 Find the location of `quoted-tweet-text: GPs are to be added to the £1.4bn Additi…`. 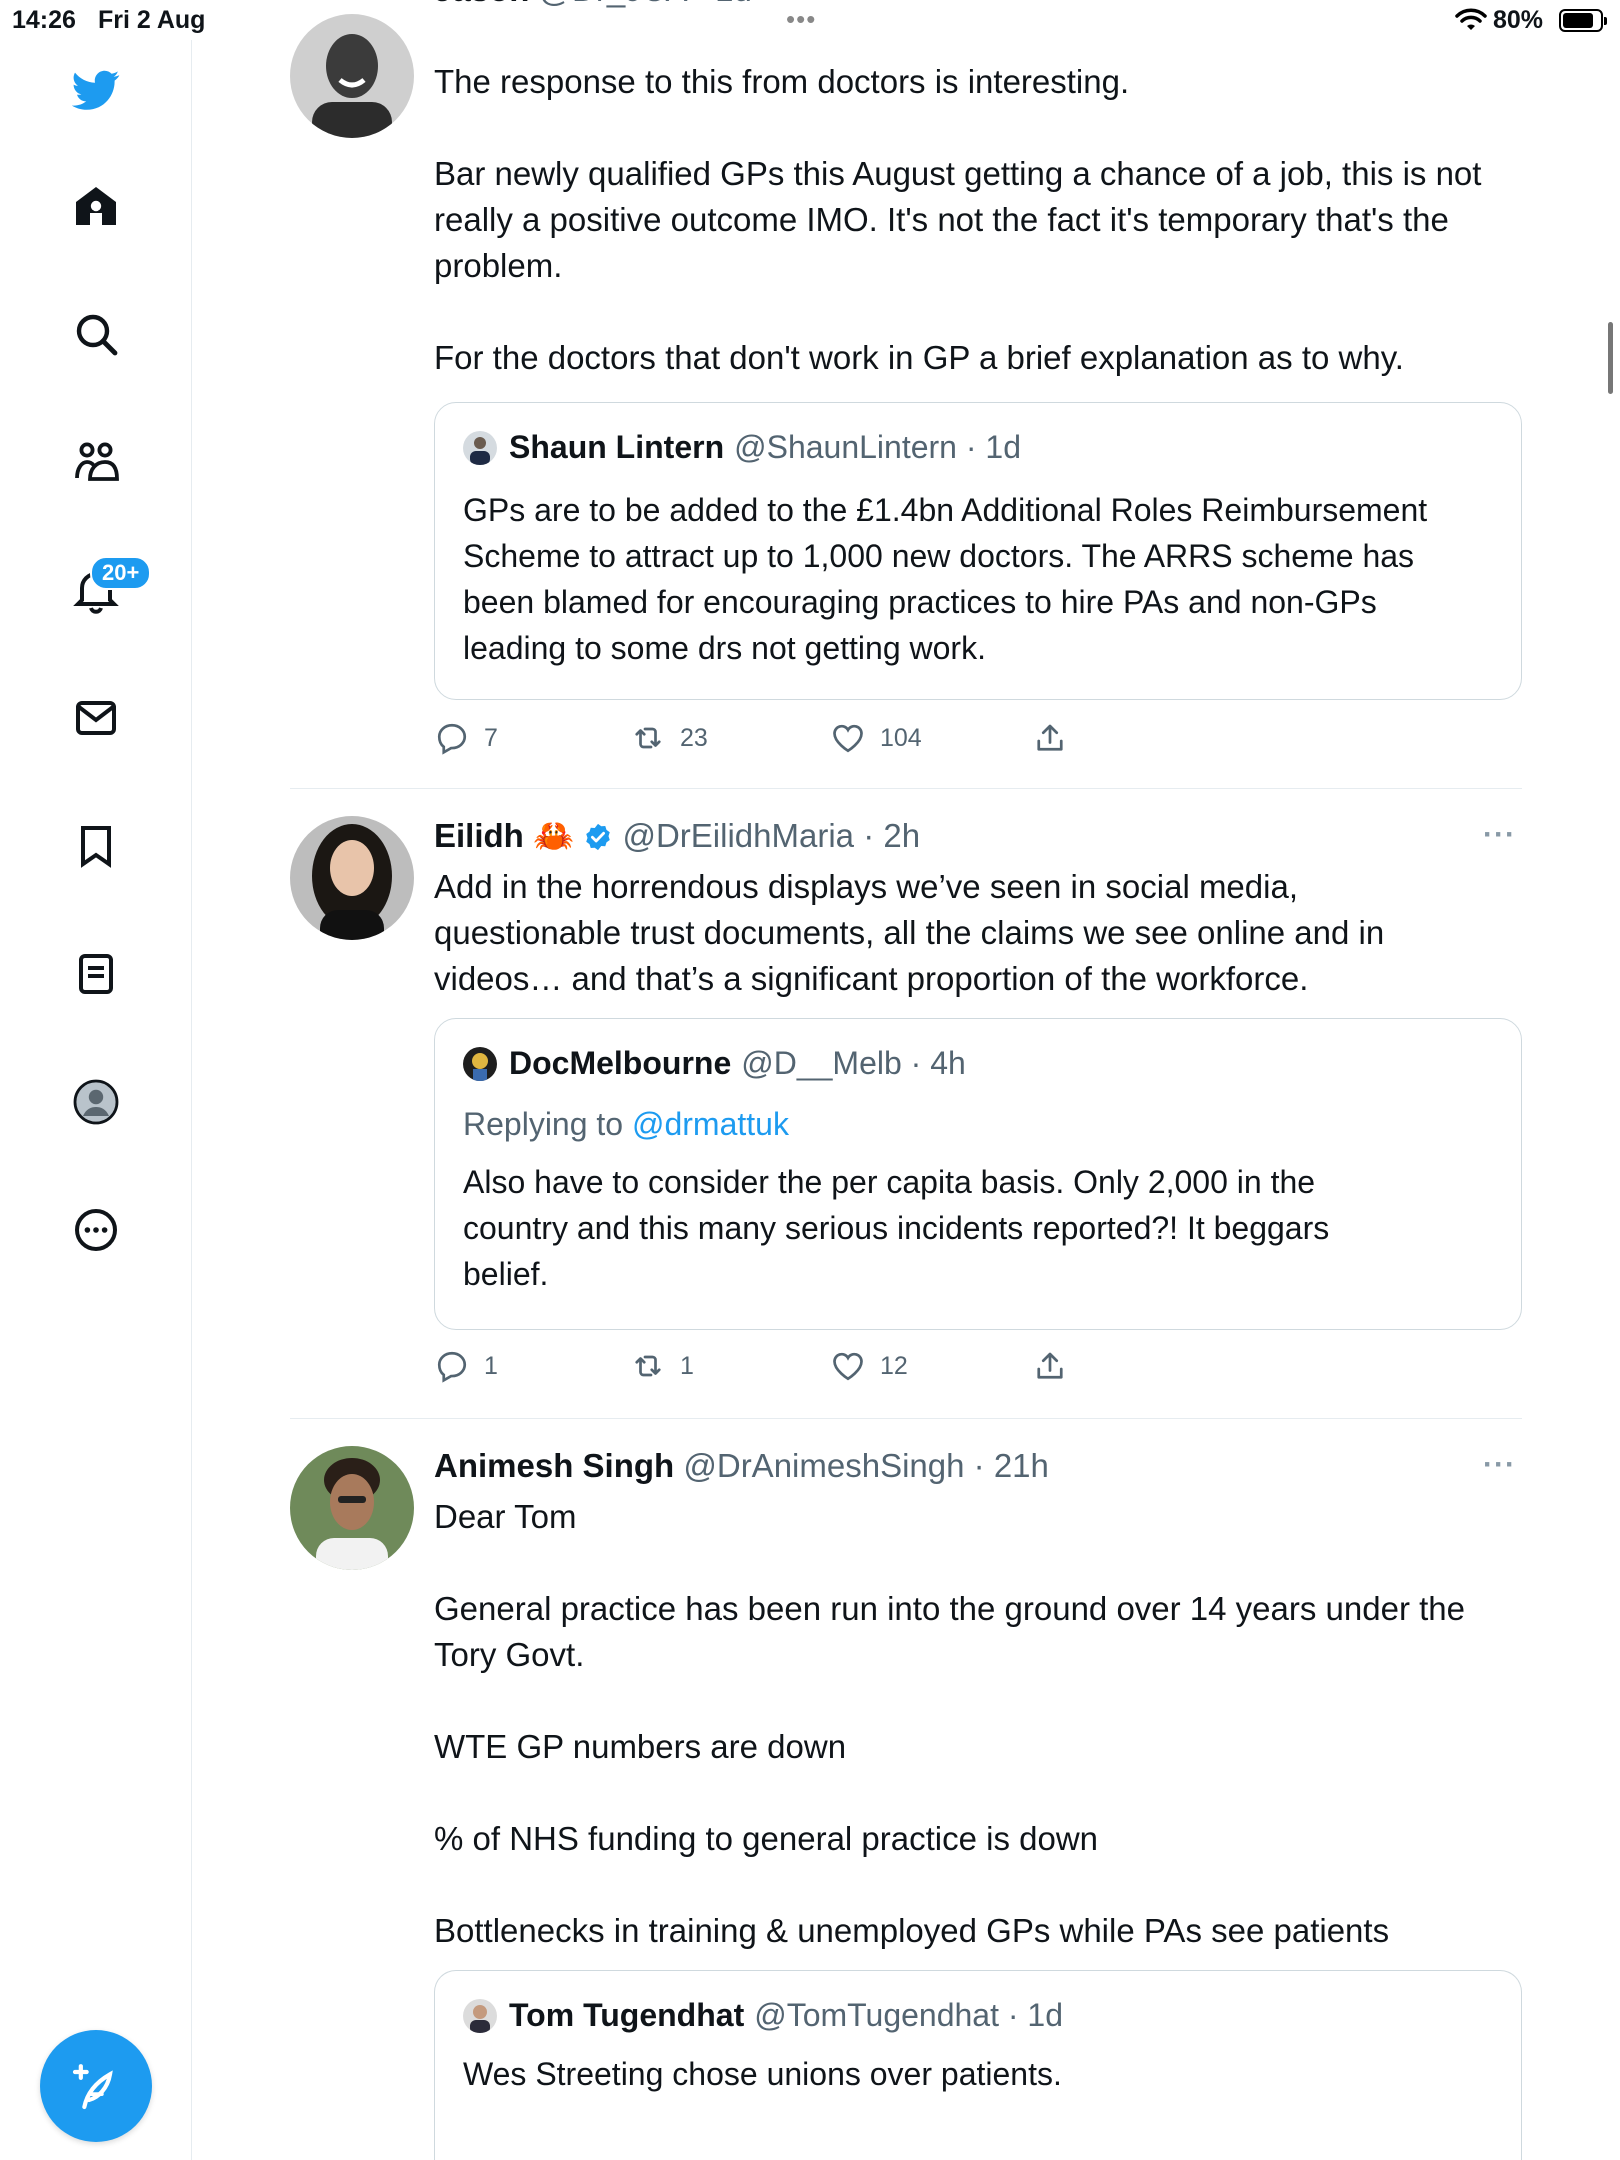

quoted-tweet-text: GPs are to be added to the £1.4bn Additi… is located at coordinates (983, 579).